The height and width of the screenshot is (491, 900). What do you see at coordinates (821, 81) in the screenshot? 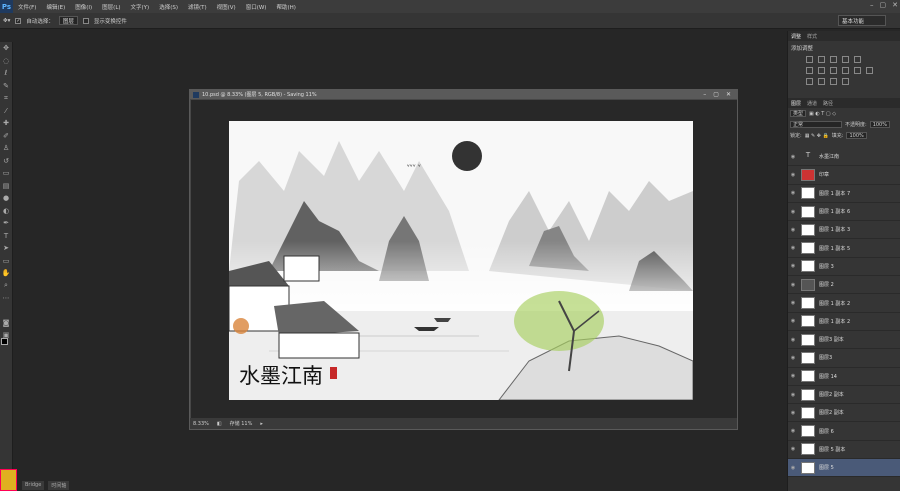
I see `posterize-icon` at bounding box center [821, 81].